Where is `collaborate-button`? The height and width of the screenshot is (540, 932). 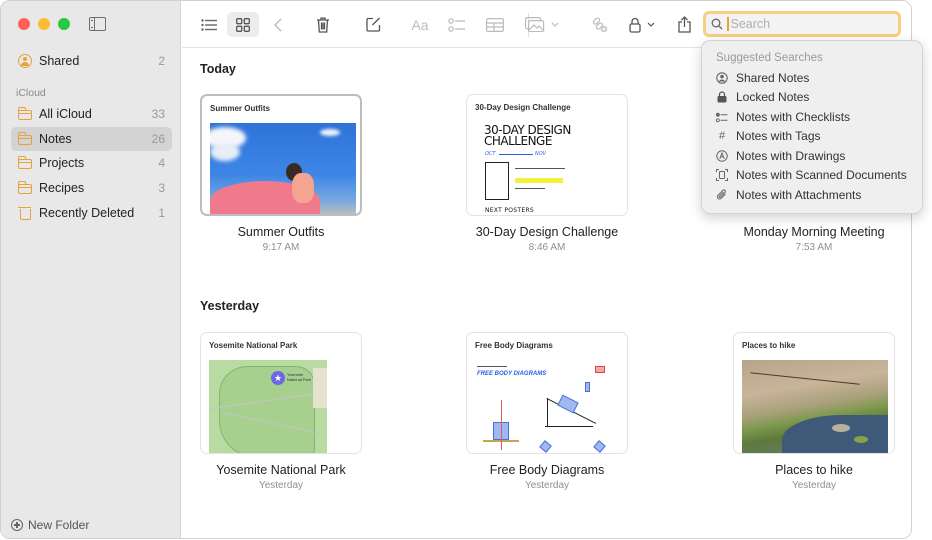
collaborate-button is located at coordinates (600, 24).